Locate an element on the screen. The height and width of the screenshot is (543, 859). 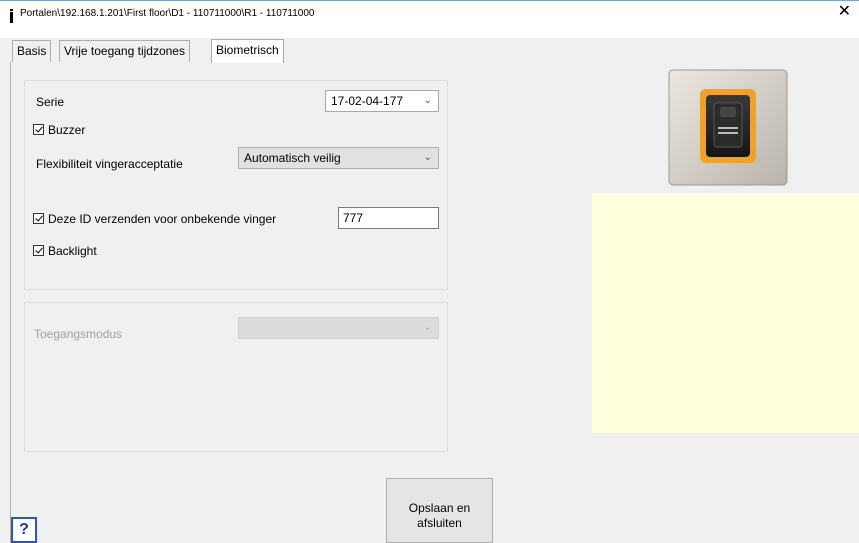
toegangsmodus-dropdown: ⌄ is located at coordinates (338, 328).